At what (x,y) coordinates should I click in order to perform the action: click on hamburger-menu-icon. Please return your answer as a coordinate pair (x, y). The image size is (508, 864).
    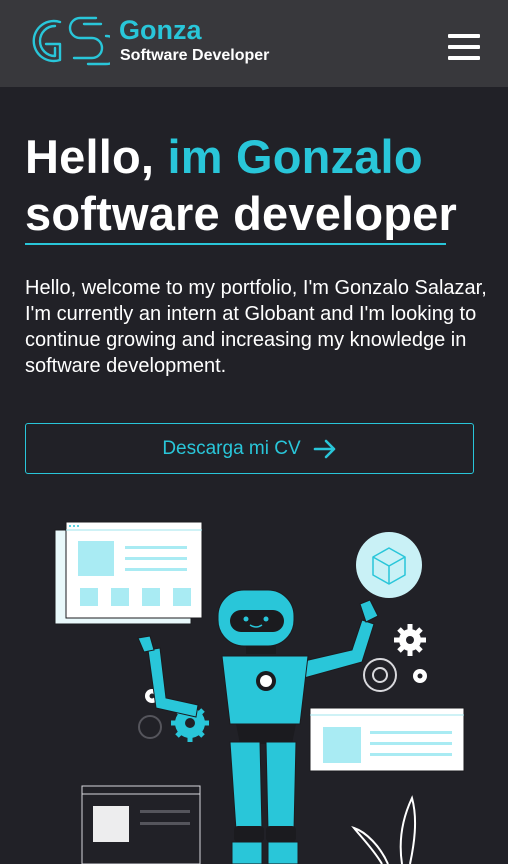
    Looking at the image, I should click on (464, 47).